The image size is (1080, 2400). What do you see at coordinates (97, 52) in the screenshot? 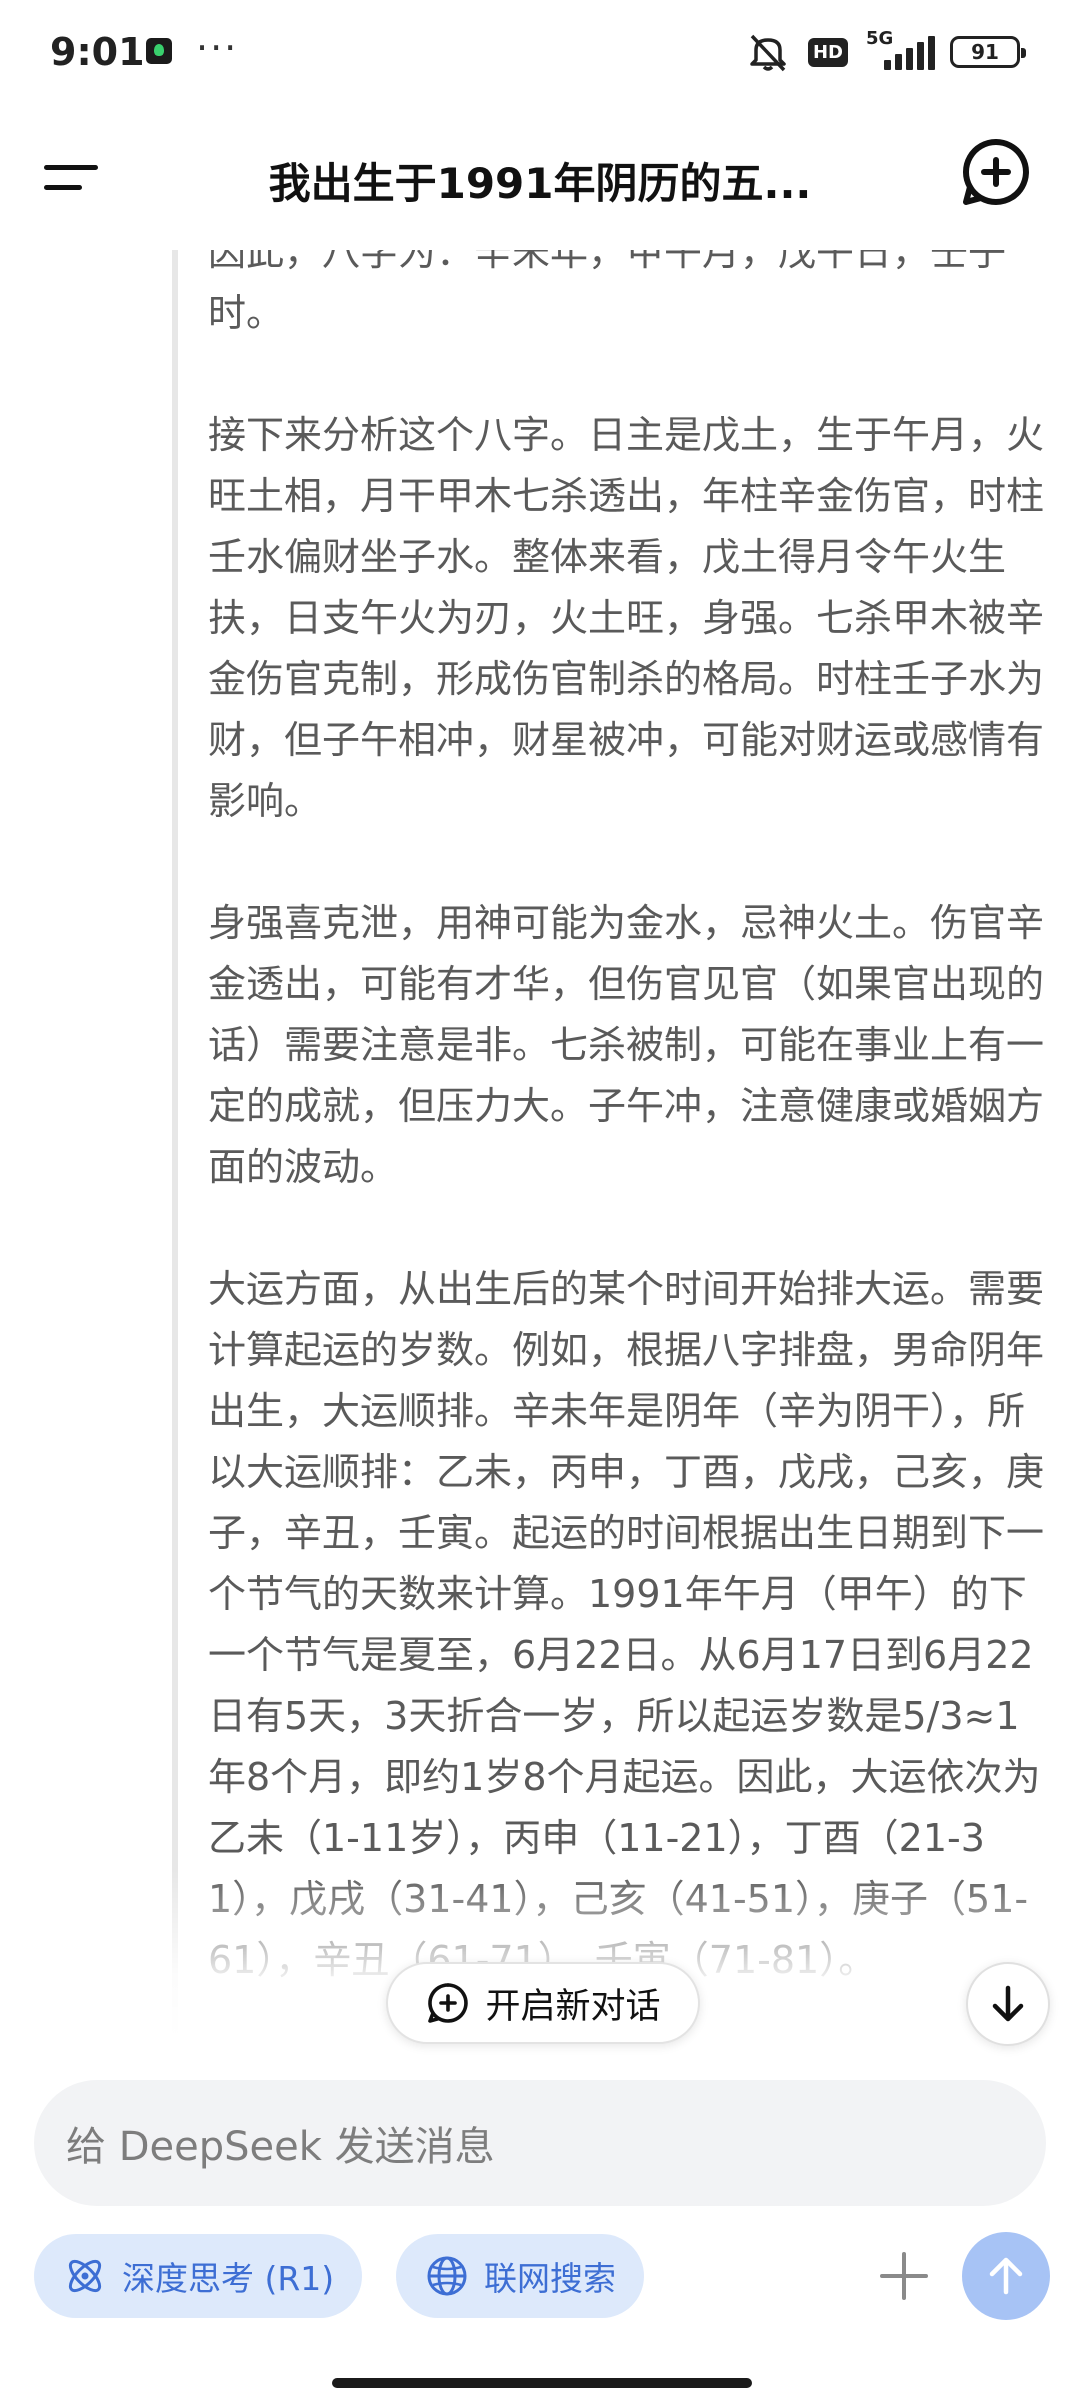
I see `status-time: 9:01` at bounding box center [97, 52].